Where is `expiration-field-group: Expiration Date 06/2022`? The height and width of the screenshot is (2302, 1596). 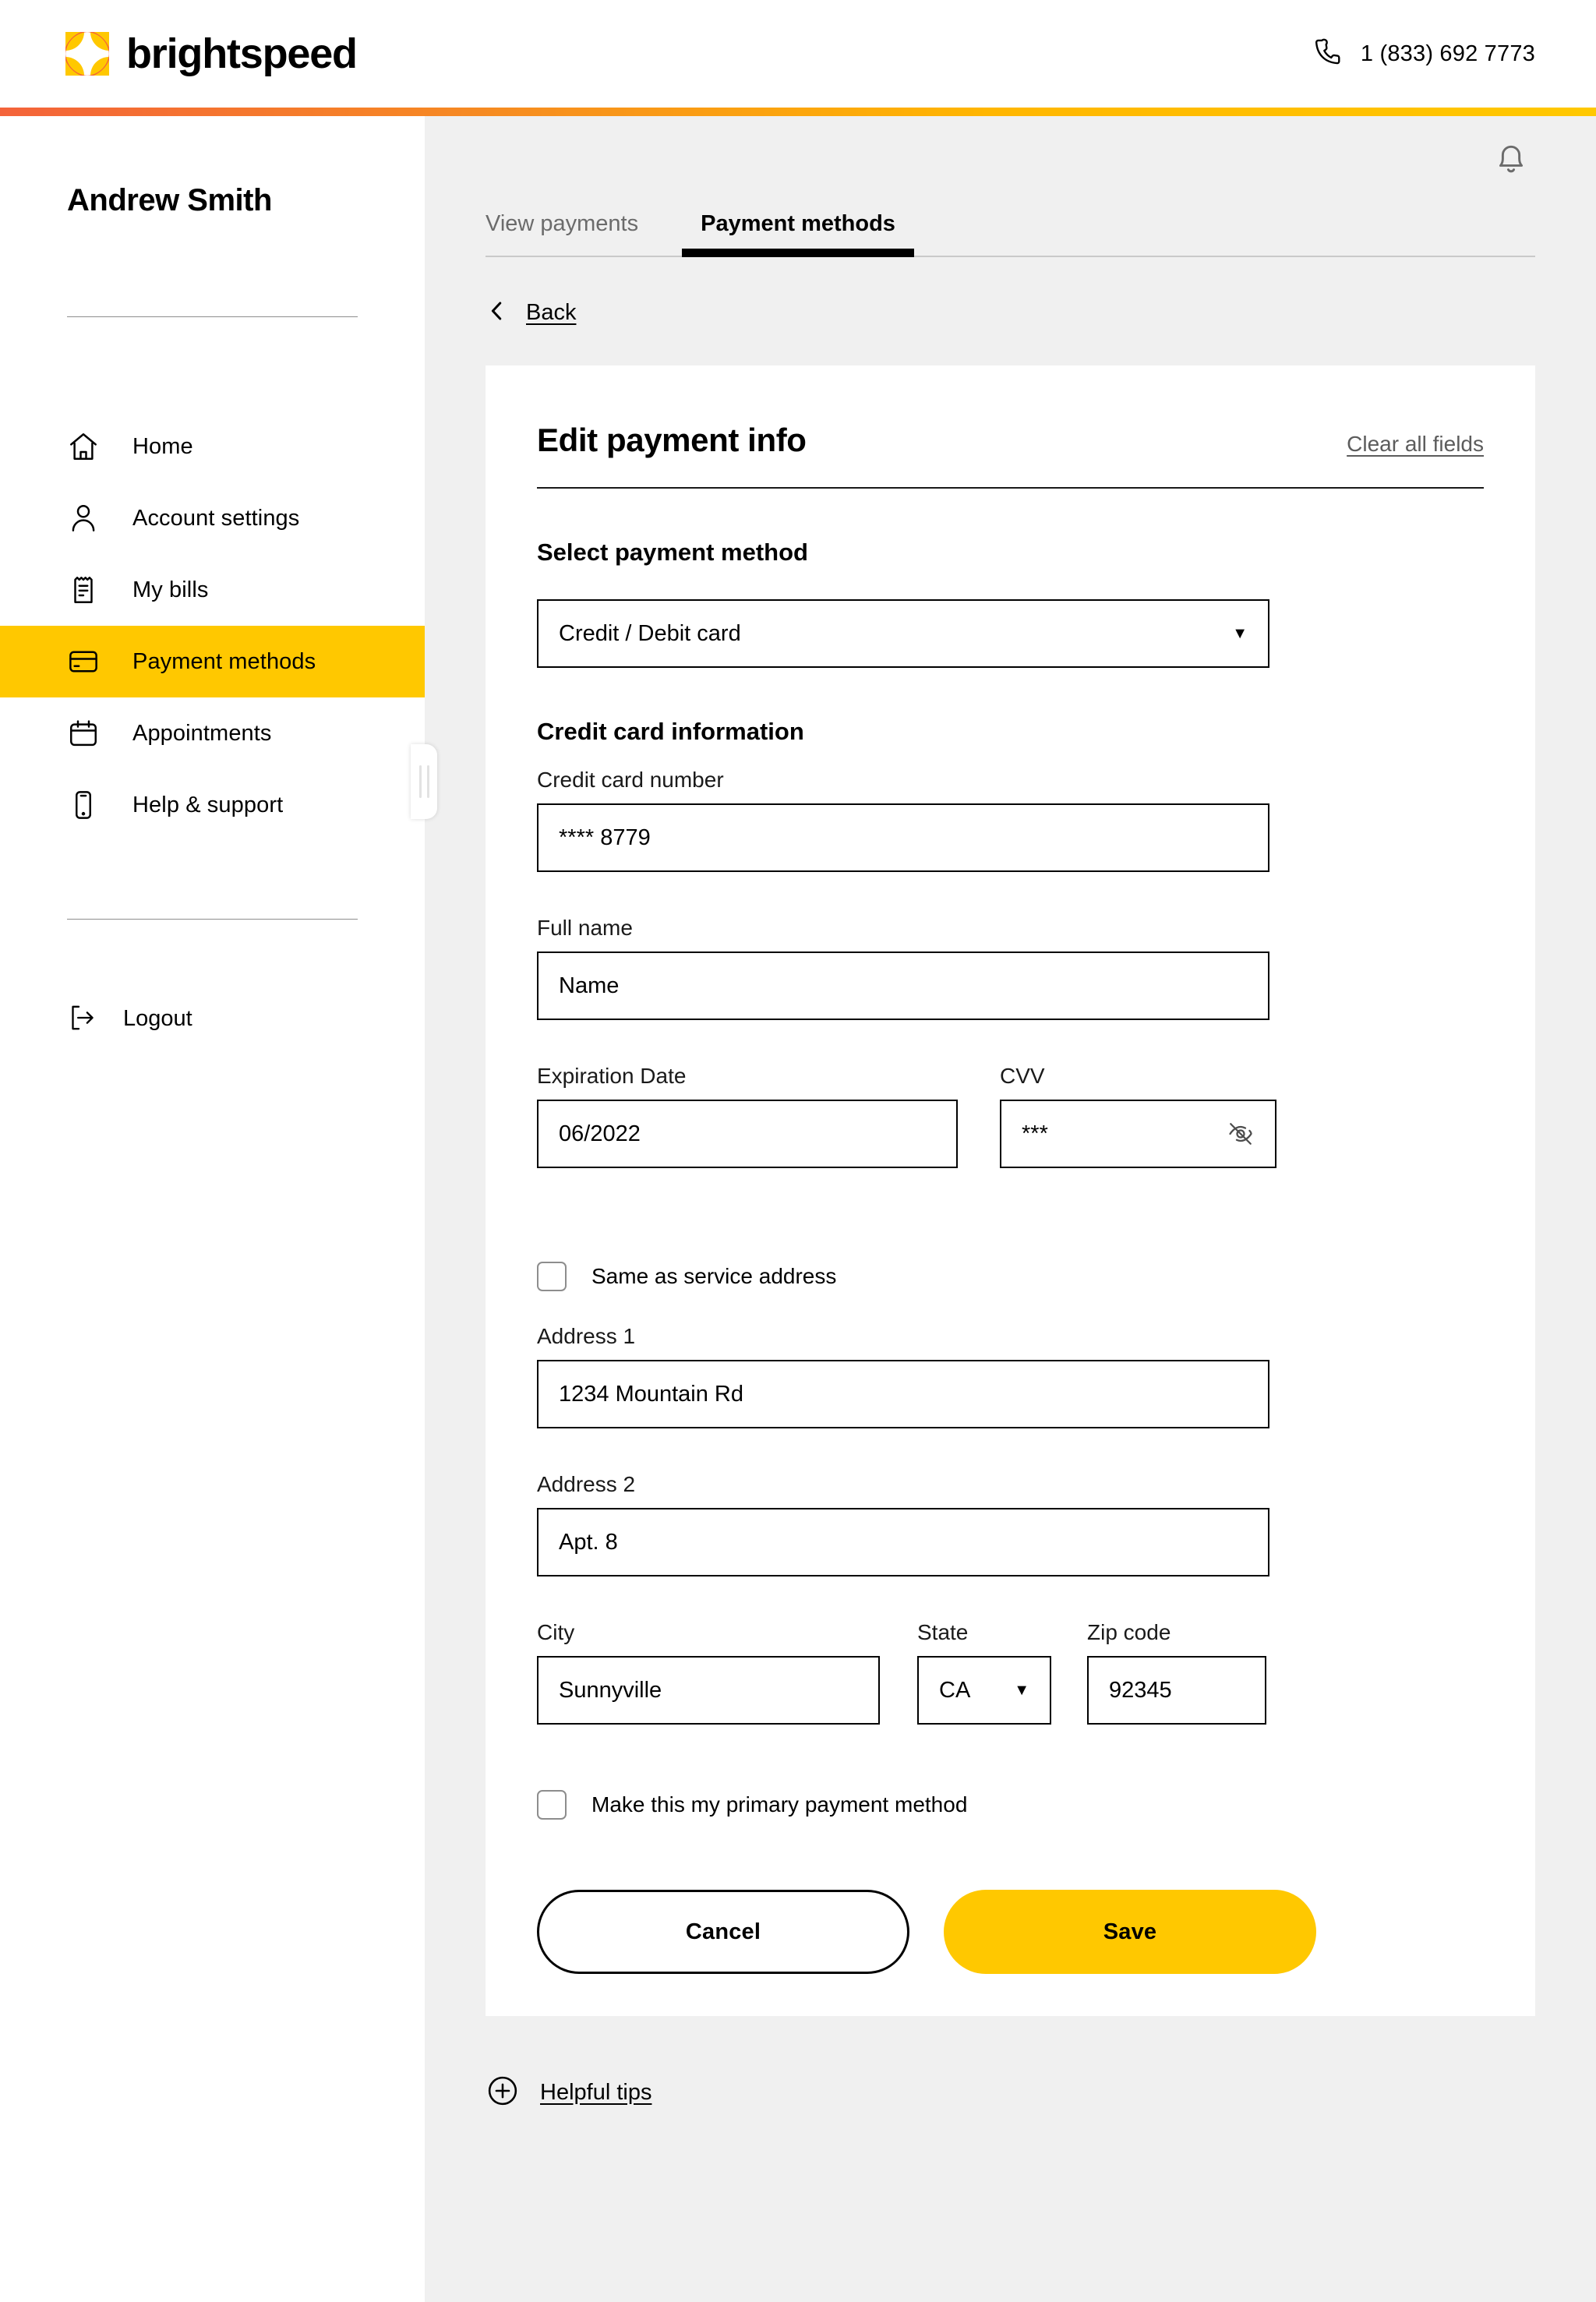 expiration-field-group: Expiration Date 06/2022 is located at coordinates (747, 1116).